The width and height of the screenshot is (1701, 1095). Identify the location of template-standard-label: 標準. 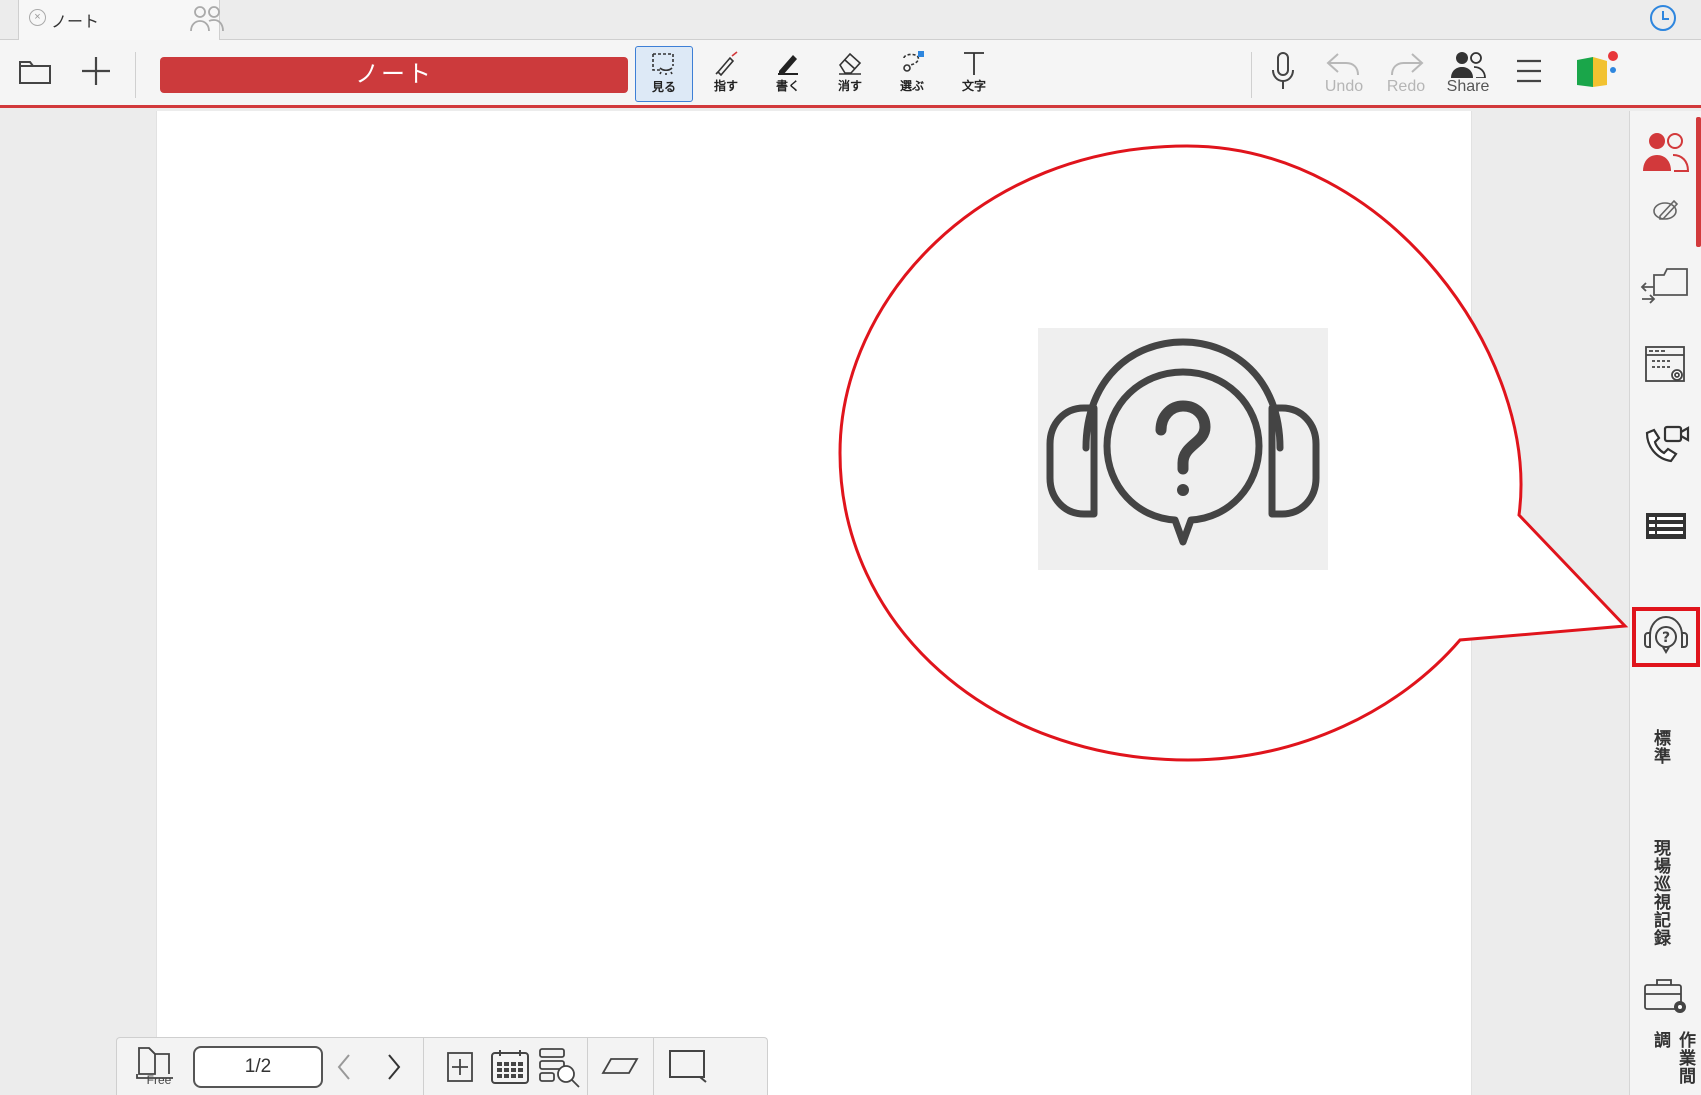
(1660, 747).